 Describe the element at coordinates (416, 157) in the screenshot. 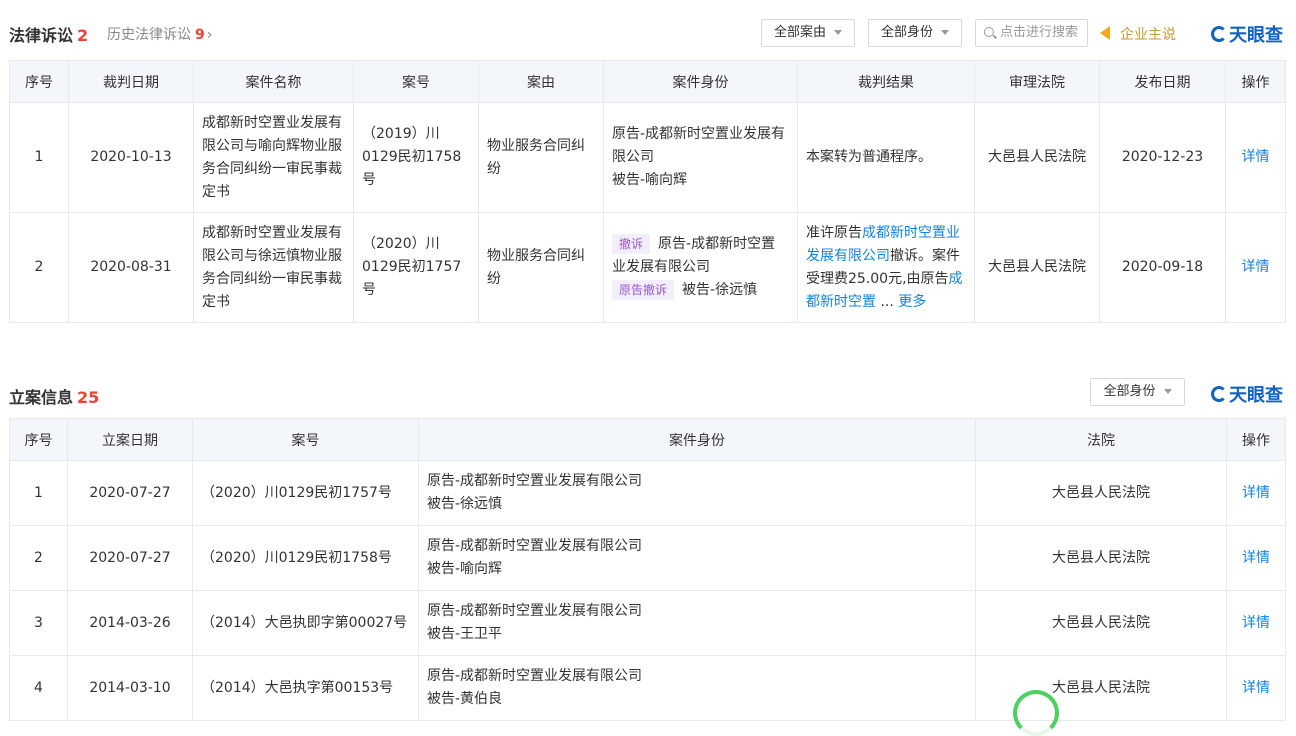

I see `row-case-number: （2019）川0129民初1758号` at that location.